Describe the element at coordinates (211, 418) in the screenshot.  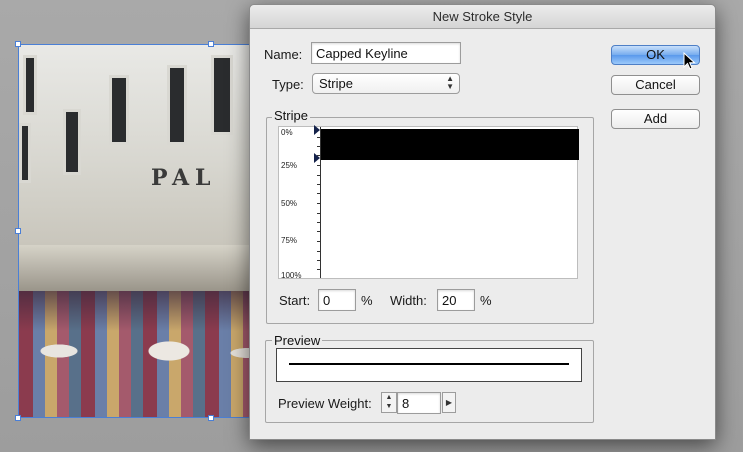
I see `selection-handle-bottom-middle` at that location.